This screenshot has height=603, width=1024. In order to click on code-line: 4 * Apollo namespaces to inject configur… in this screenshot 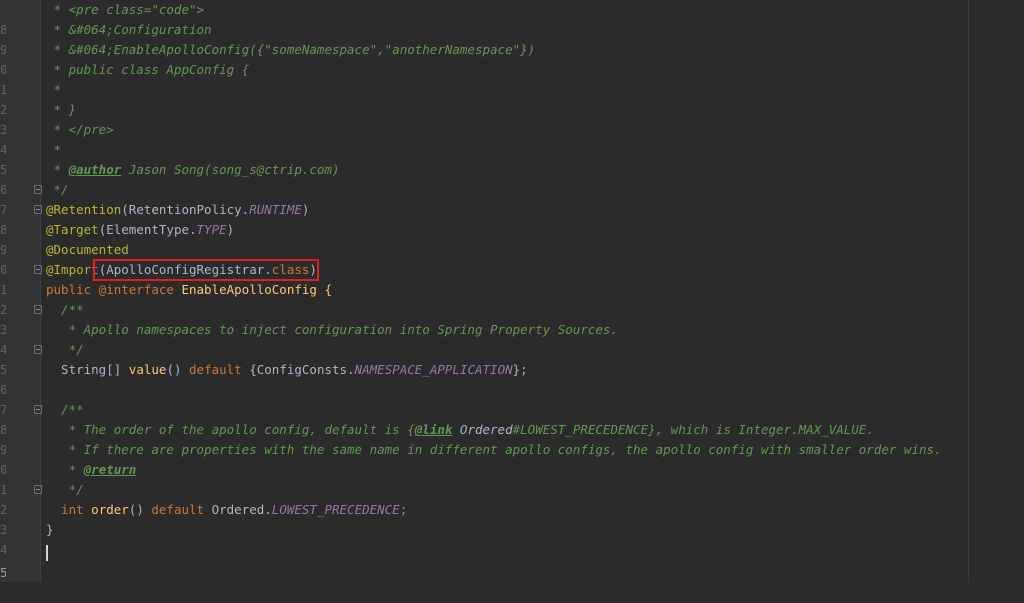, I will do `click(512, 338)`.